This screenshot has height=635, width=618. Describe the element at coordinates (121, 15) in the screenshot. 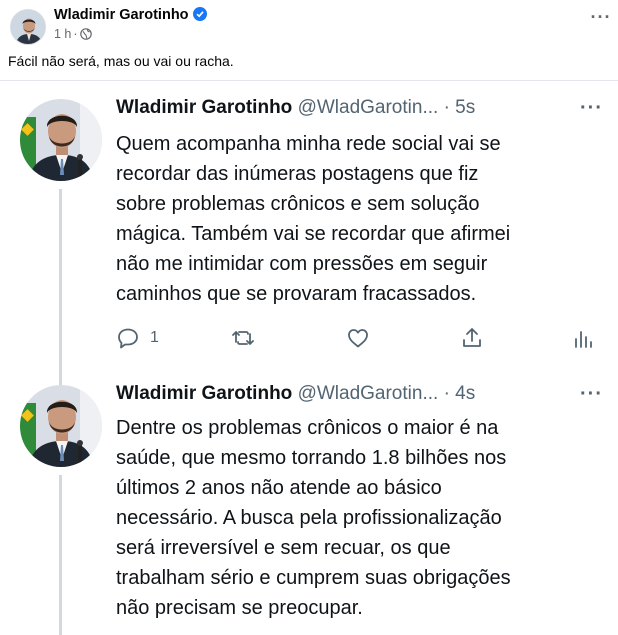

I see `author-name: Wladimir Garotinho` at that location.